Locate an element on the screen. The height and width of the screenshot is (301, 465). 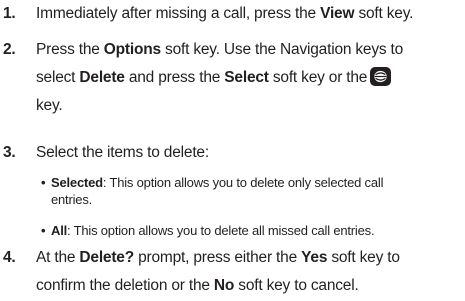
option-term: All is located at coordinates (59, 230).